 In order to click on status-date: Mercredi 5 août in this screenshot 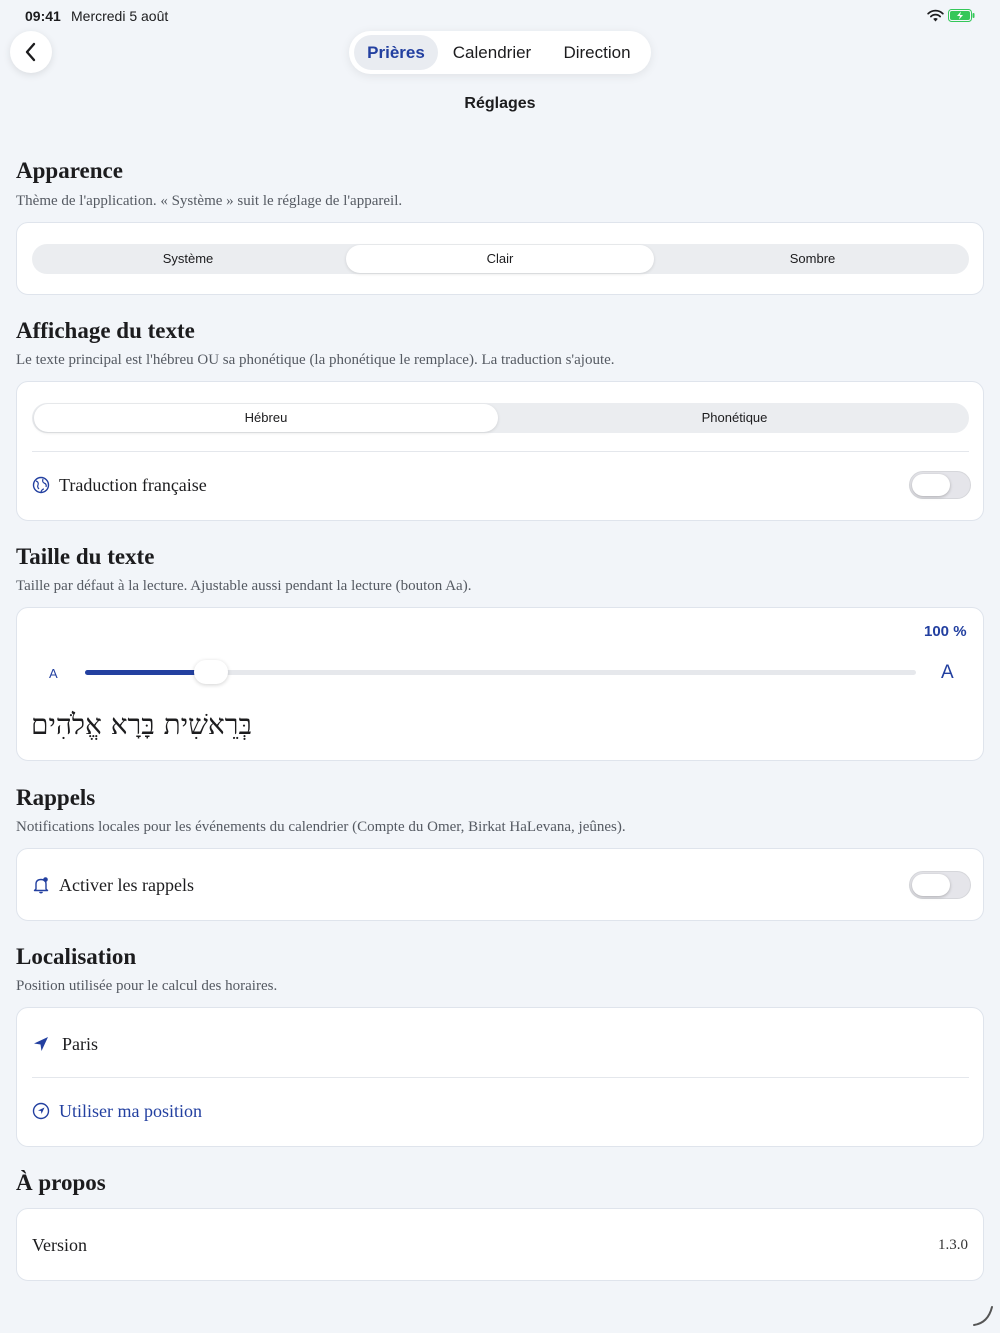, I will do `click(120, 16)`.